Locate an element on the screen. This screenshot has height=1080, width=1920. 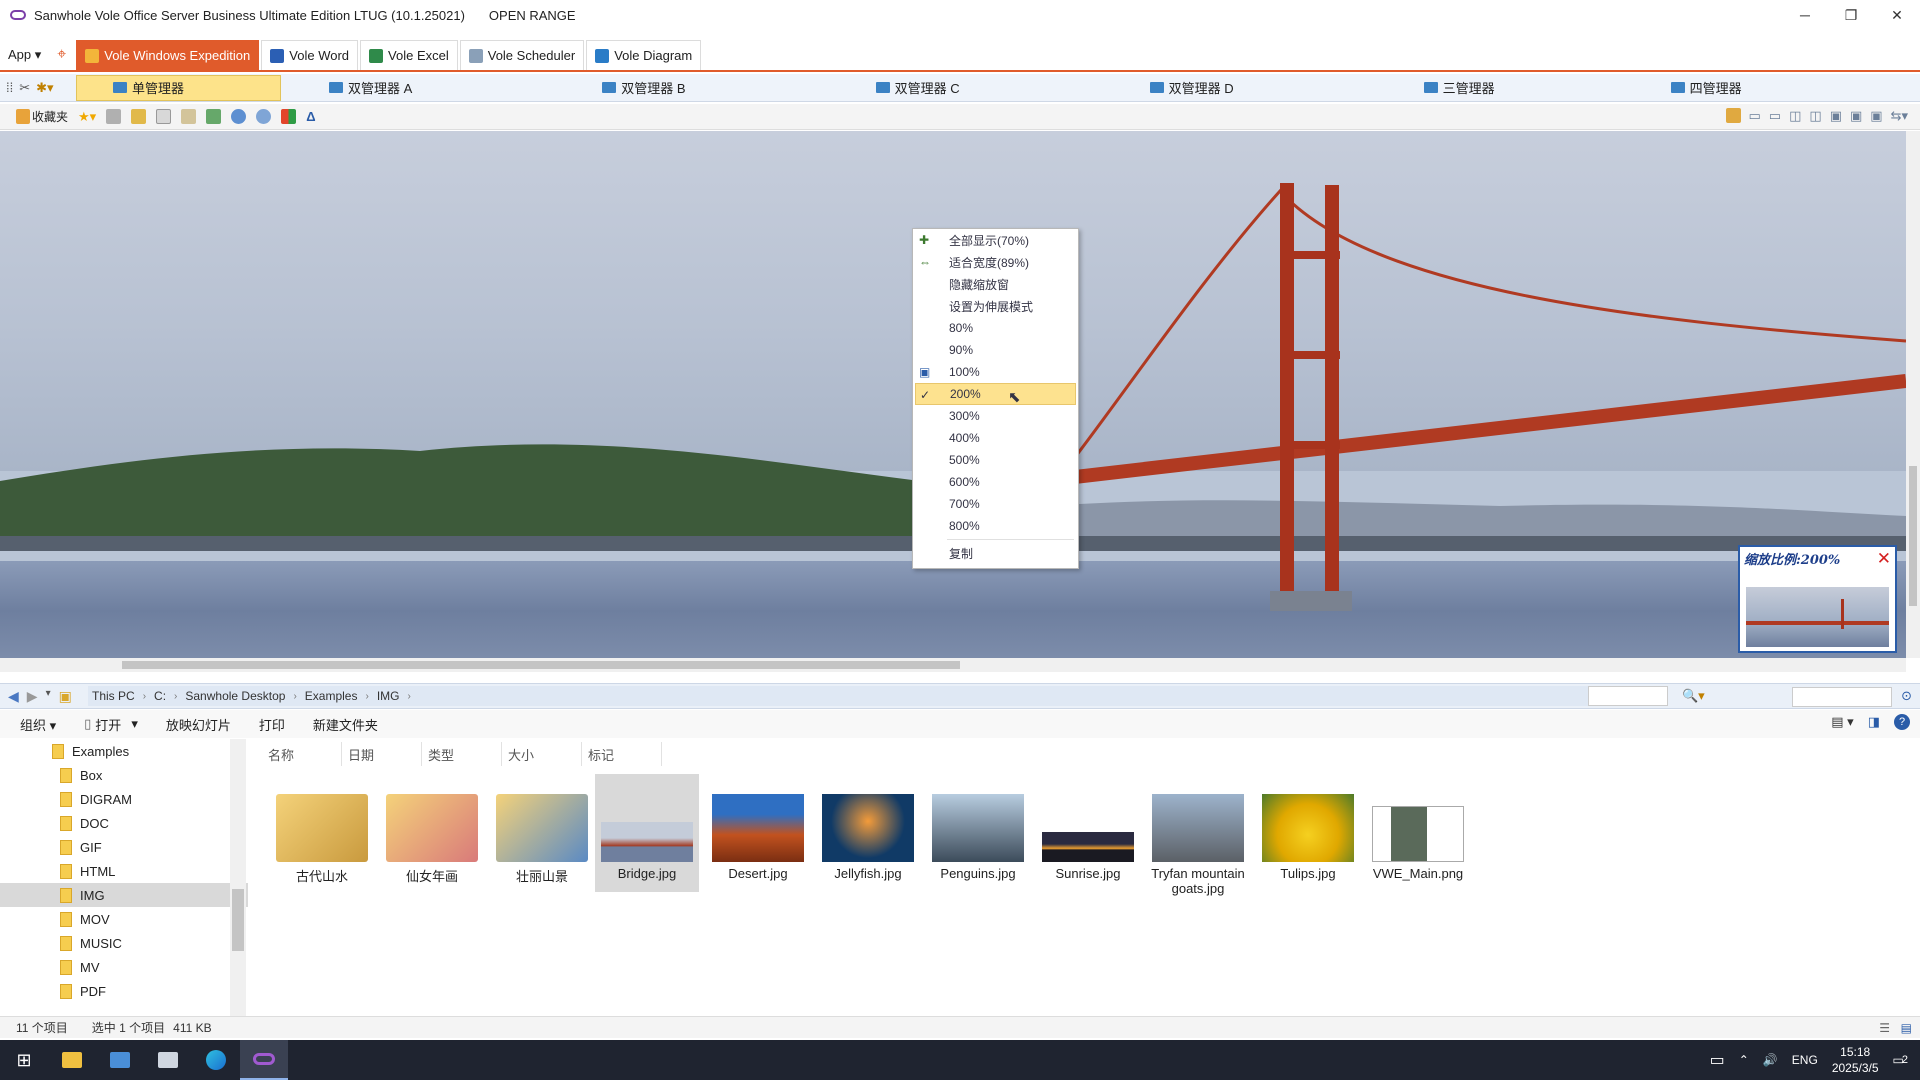
column-type: 类型 is located at coordinates (462, 754).